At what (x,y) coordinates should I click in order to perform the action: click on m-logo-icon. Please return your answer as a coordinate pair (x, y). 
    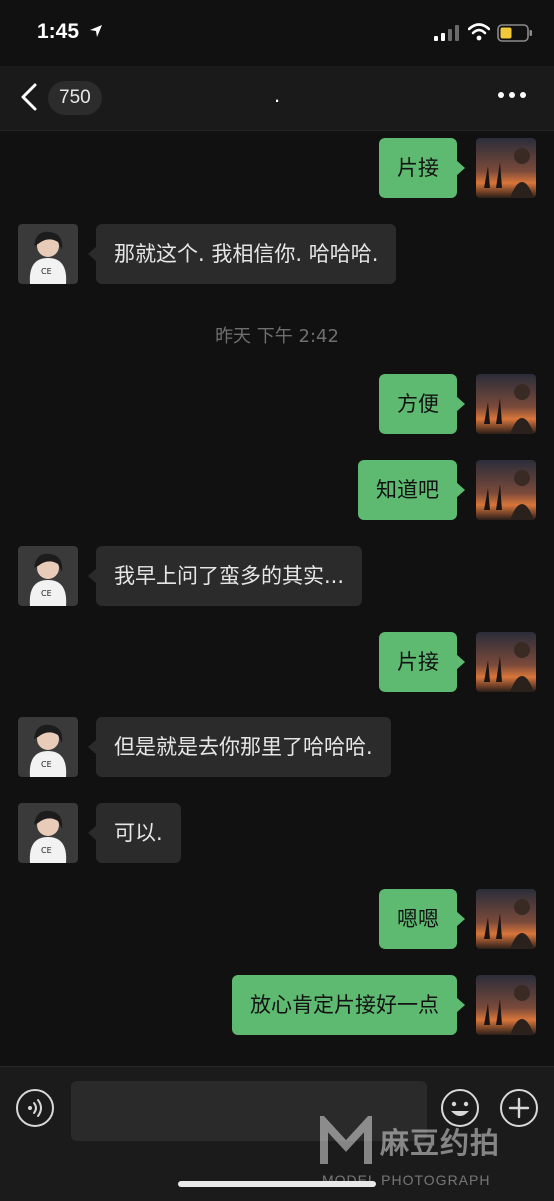
    Looking at the image, I should click on (346, 1140).